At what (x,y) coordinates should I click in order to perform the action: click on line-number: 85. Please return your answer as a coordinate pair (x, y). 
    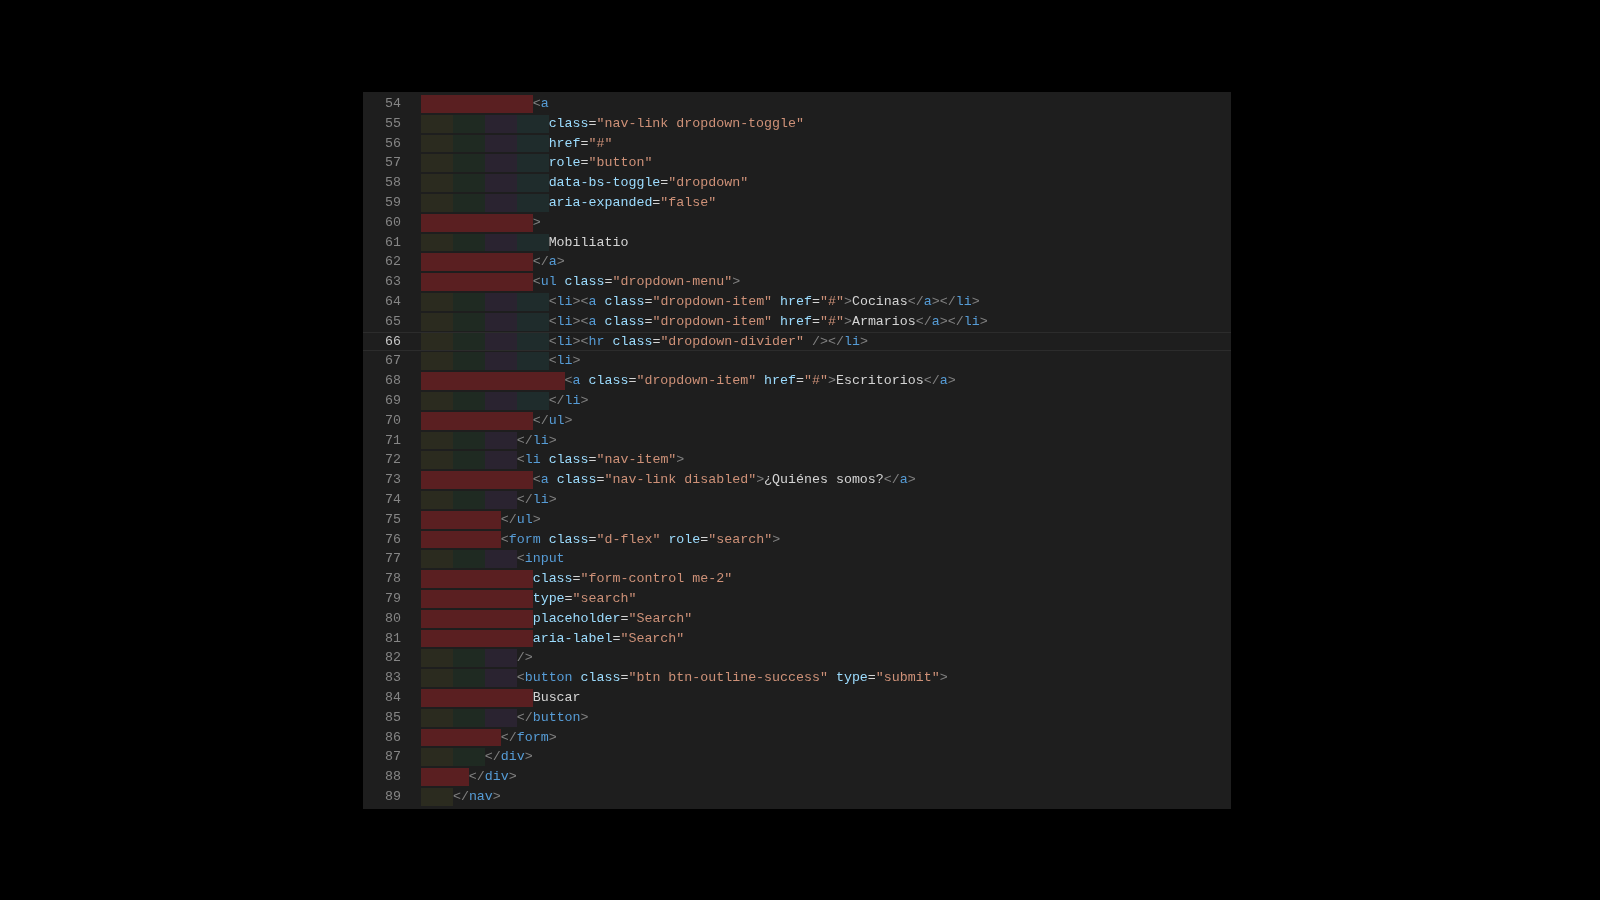
    Looking at the image, I should click on (392, 717).